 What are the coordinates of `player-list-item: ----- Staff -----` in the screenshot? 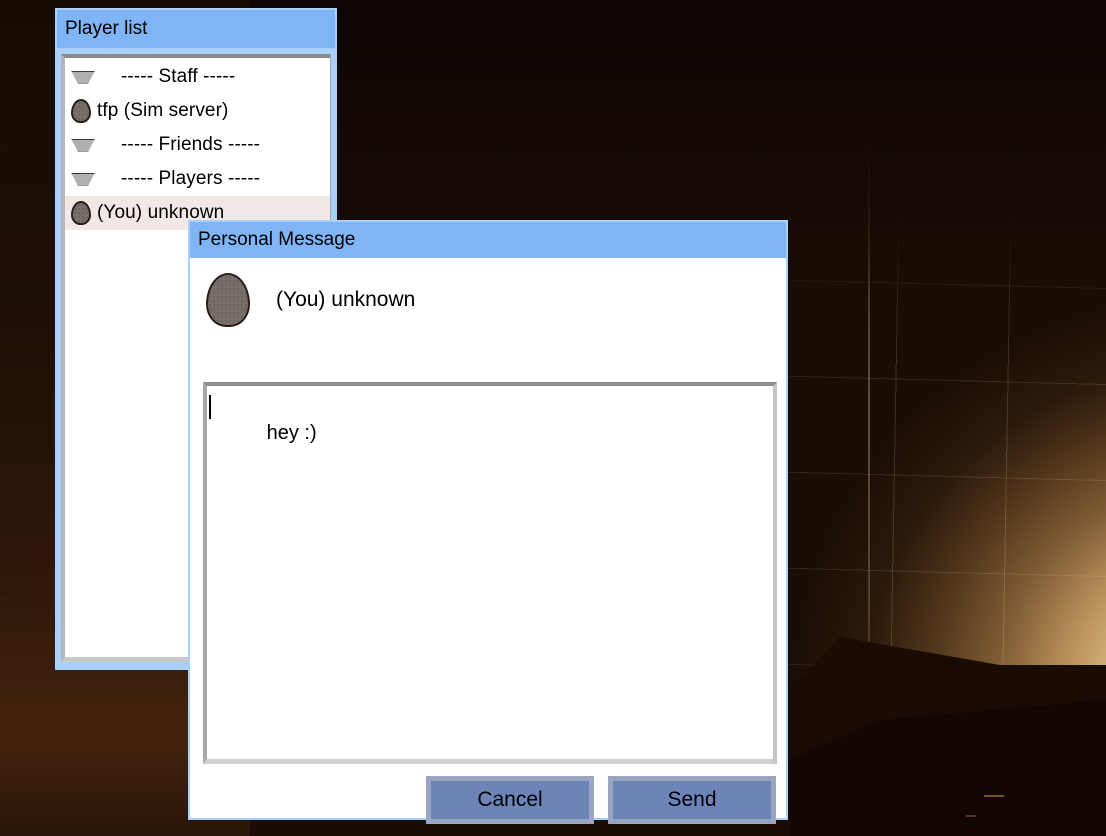 It's located at (197, 77).